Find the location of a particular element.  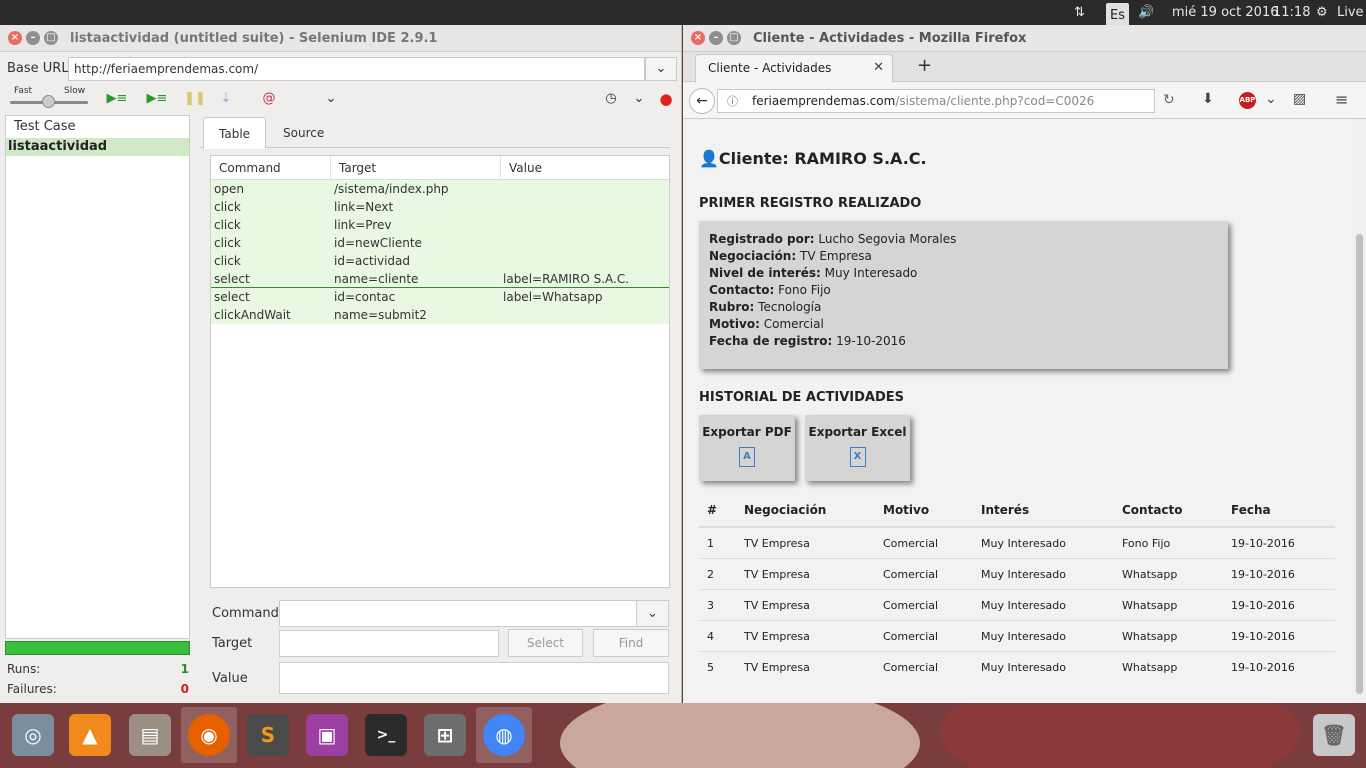

page-scrollbar is located at coordinates (1359, 411).